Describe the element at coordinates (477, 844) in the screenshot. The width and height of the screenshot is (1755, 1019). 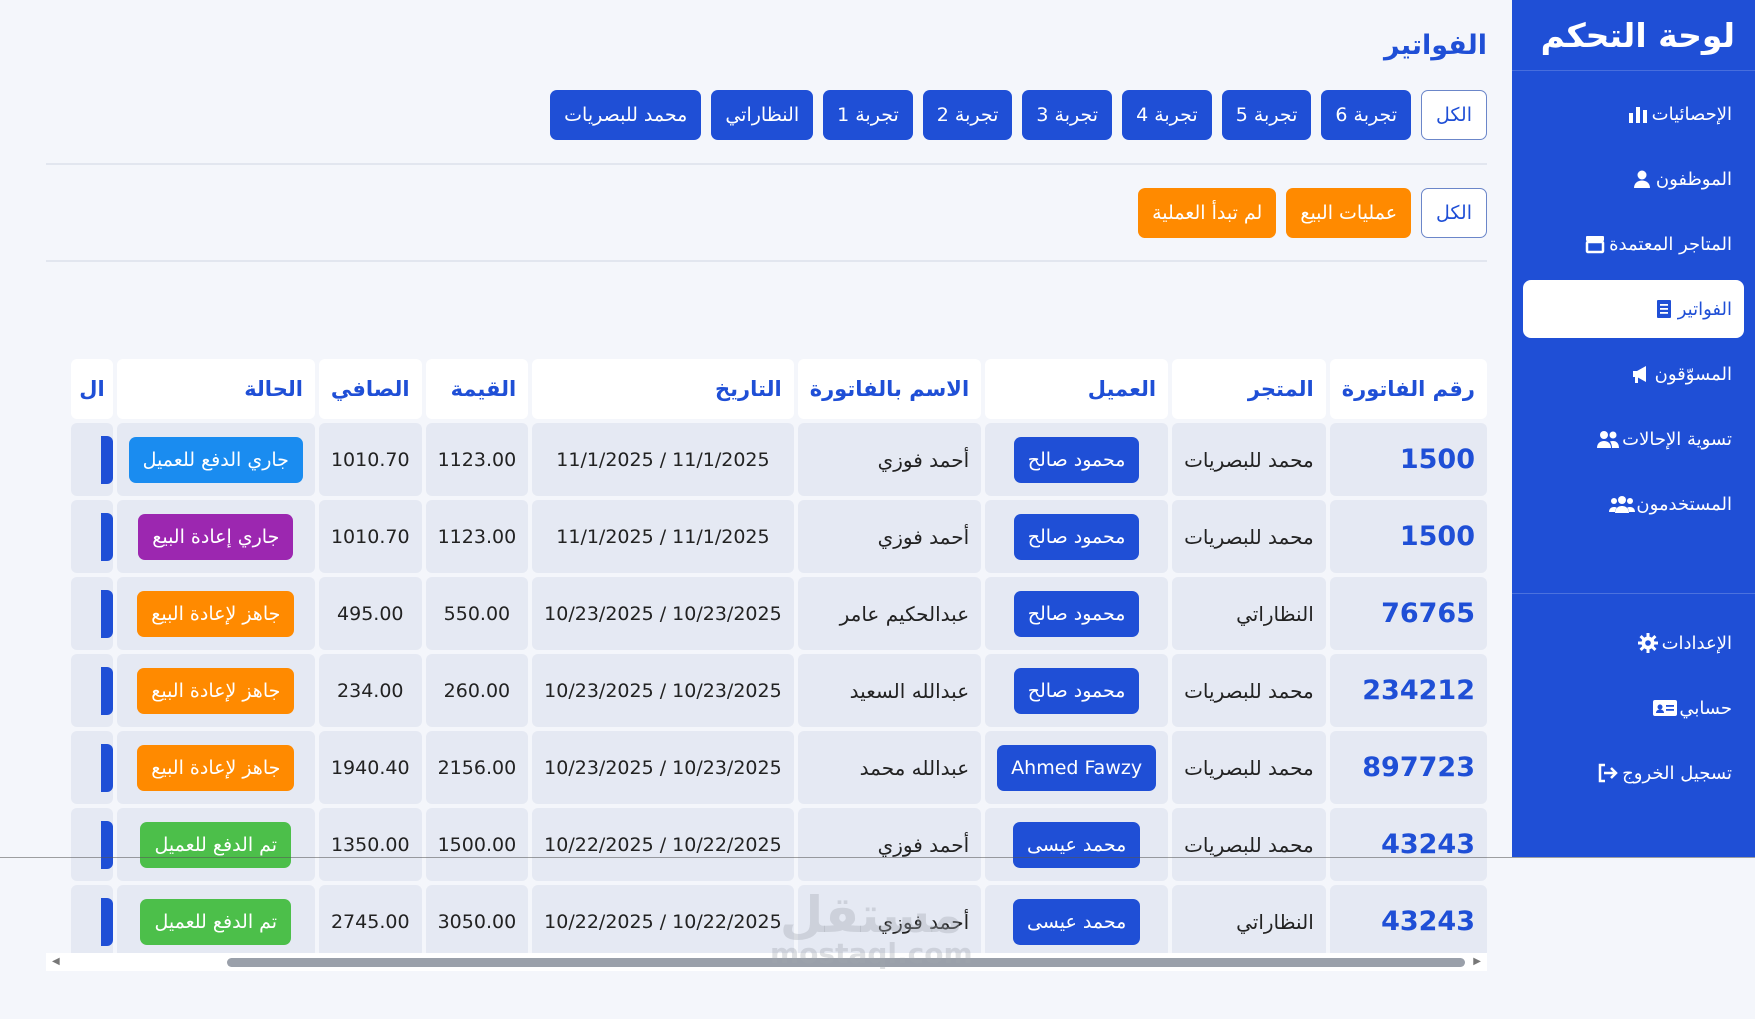
I see `amount-cell: 1500.00` at that location.